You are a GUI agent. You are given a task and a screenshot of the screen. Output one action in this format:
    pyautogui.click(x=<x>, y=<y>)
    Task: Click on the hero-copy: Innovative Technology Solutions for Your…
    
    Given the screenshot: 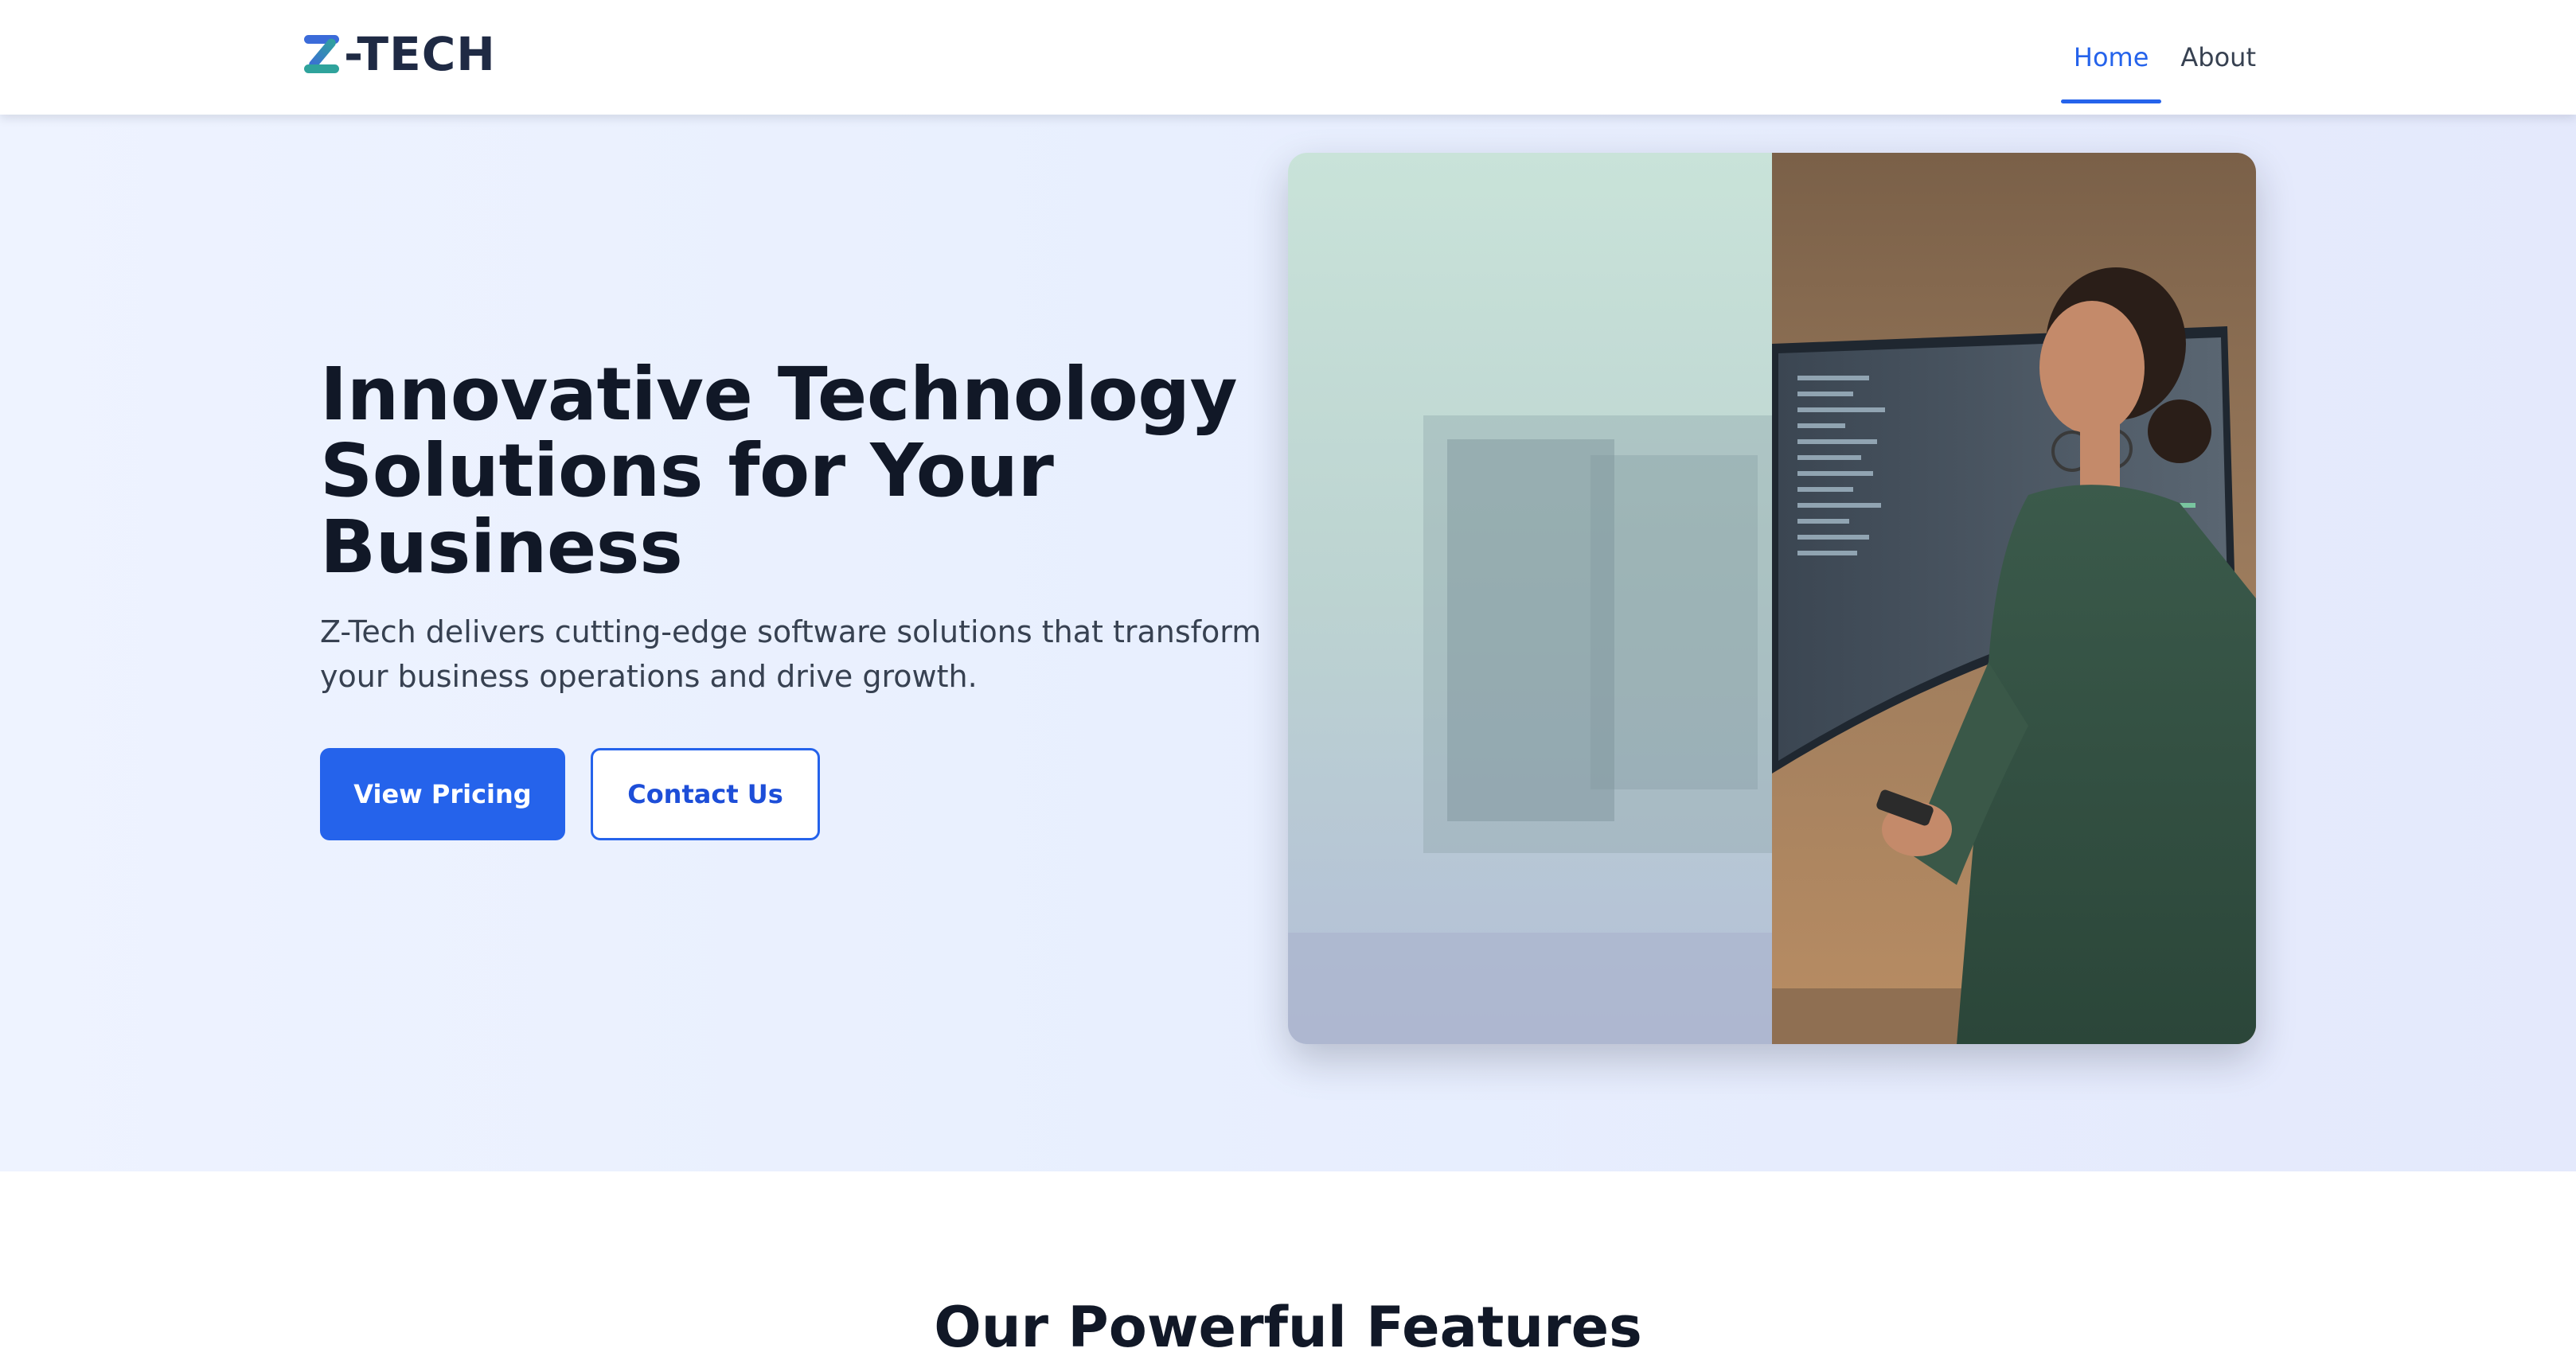 What is the action you would take?
    pyautogui.click(x=813, y=598)
    